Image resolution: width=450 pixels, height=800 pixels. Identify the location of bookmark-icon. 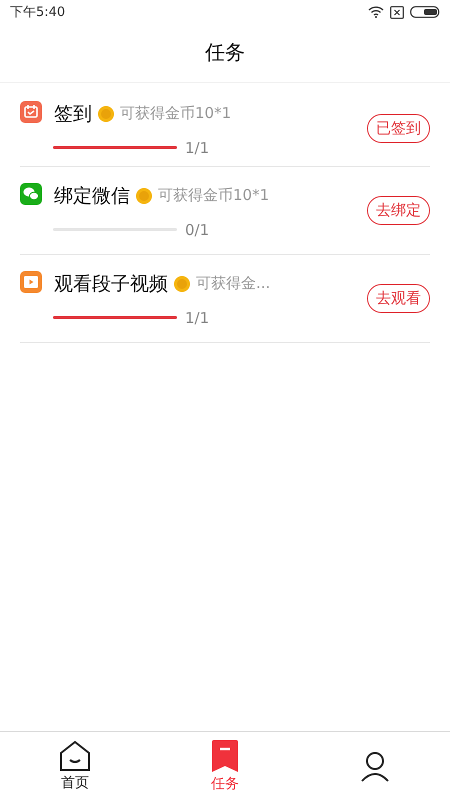
(225, 756).